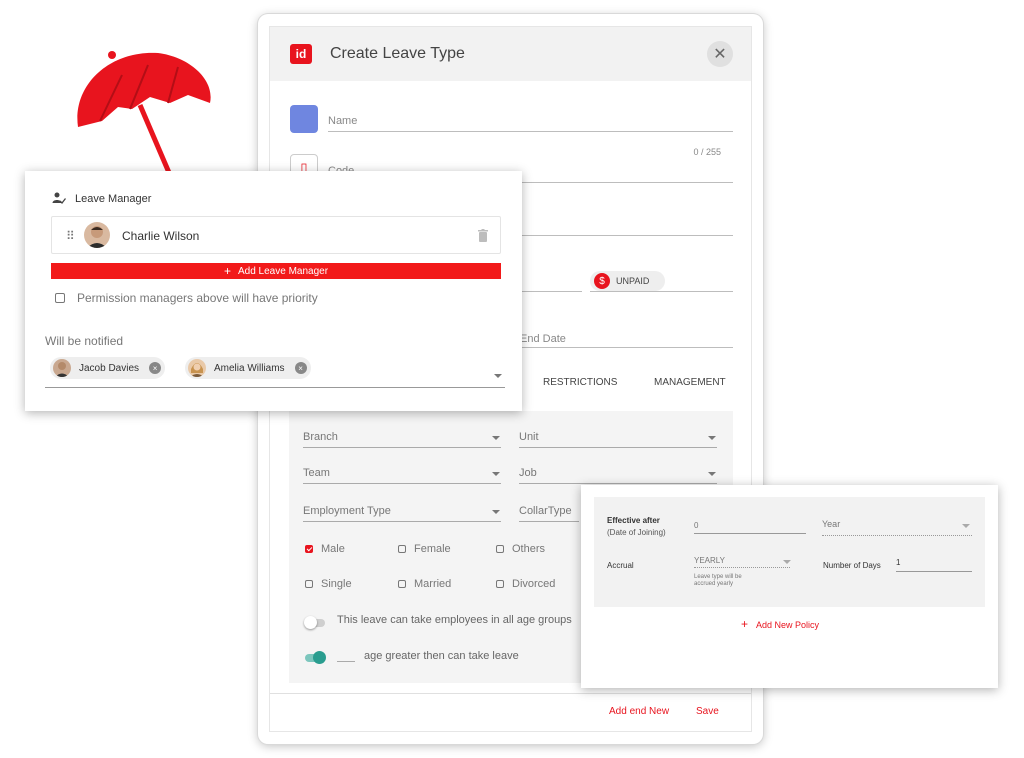 This screenshot has width=1024, height=758. I want to click on gender-female-checkbox: Female, so click(424, 549).